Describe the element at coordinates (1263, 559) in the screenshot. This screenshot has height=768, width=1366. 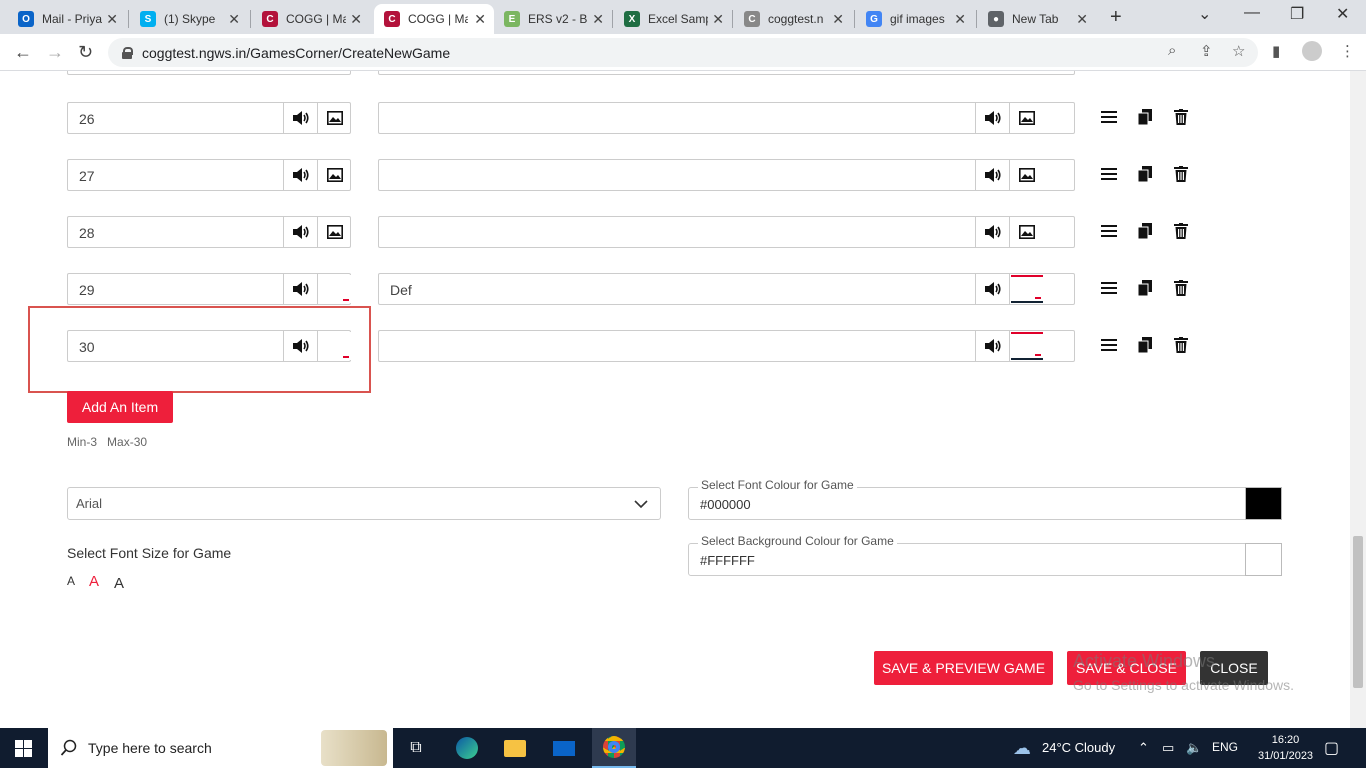
I see `bg-colour-swatch` at that location.